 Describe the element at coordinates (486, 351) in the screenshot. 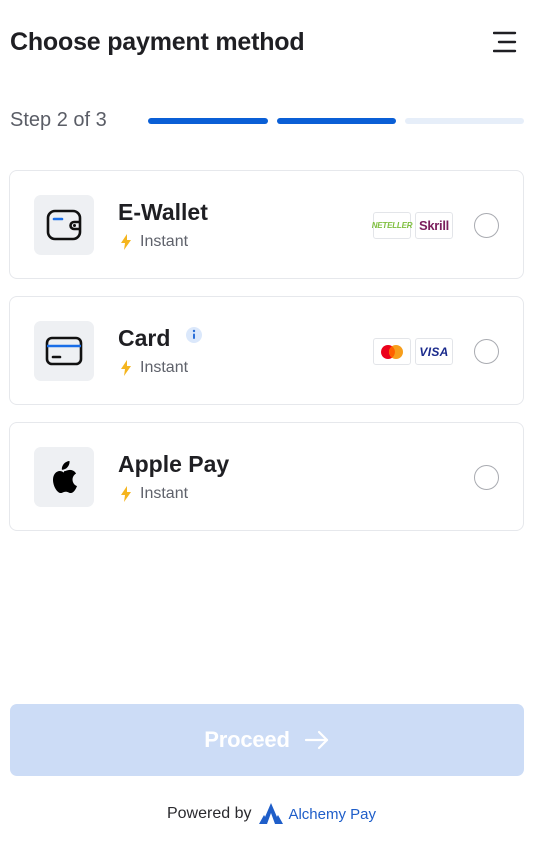

I see `card-radio` at that location.